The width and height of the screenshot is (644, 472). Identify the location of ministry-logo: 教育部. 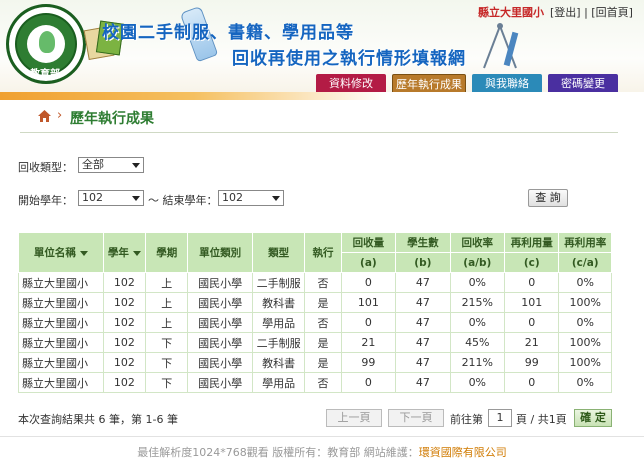
(46, 44).